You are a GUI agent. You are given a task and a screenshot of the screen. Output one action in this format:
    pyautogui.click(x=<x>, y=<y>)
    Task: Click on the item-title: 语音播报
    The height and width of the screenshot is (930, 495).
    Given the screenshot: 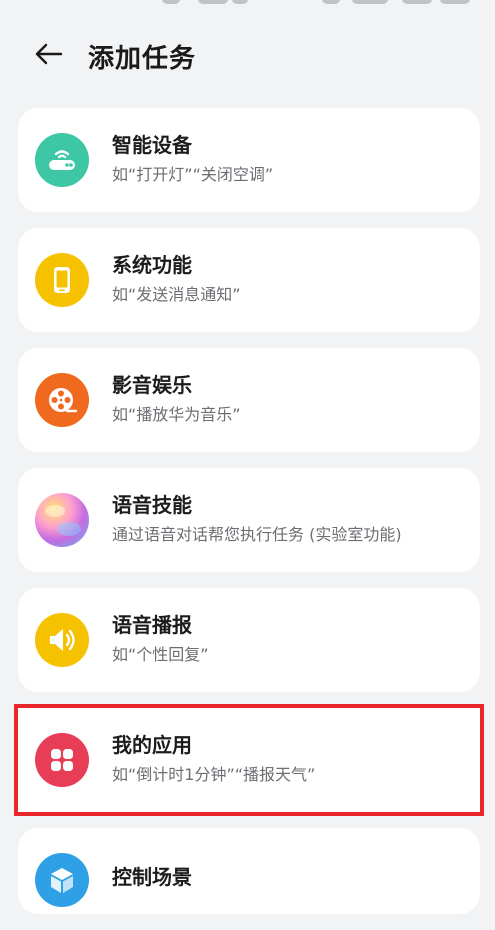 What is the action you would take?
    pyautogui.click(x=152, y=625)
    